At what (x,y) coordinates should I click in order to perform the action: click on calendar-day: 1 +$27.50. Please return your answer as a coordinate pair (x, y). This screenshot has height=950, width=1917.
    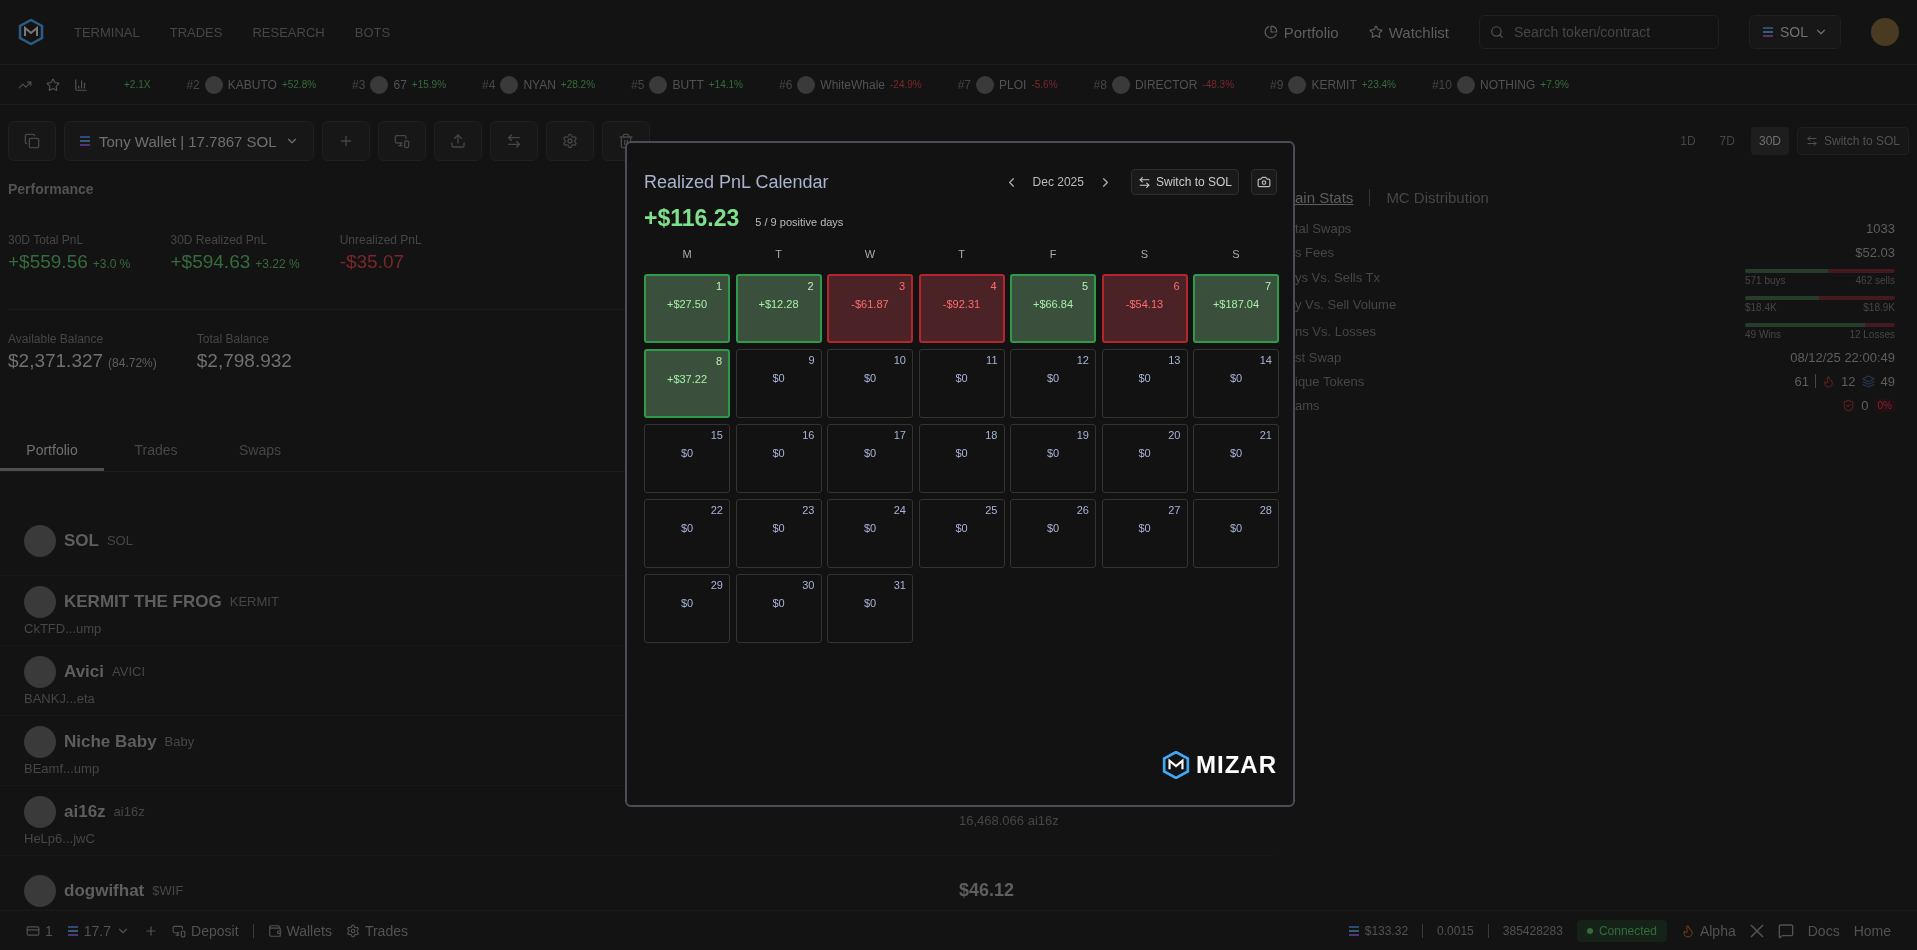
    Looking at the image, I should click on (687, 308).